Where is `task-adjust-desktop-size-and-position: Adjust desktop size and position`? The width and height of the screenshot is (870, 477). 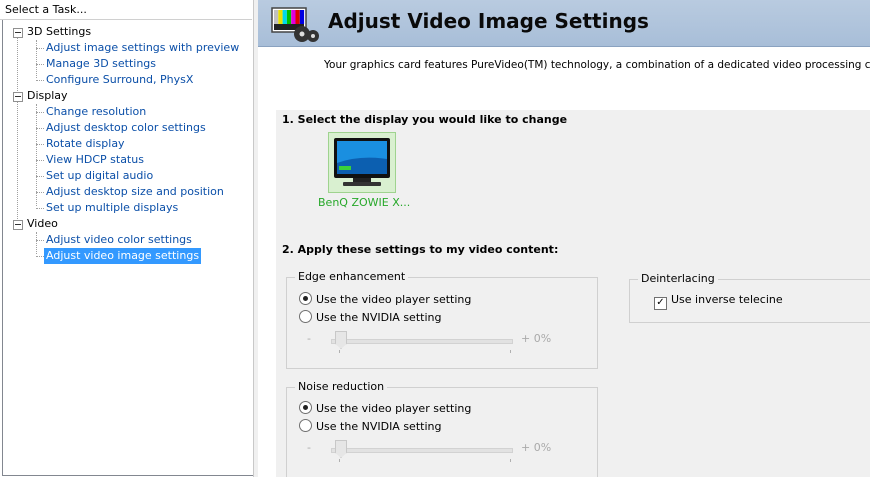 task-adjust-desktop-size-and-position: Adjust desktop size and position is located at coordinates (135, 192).